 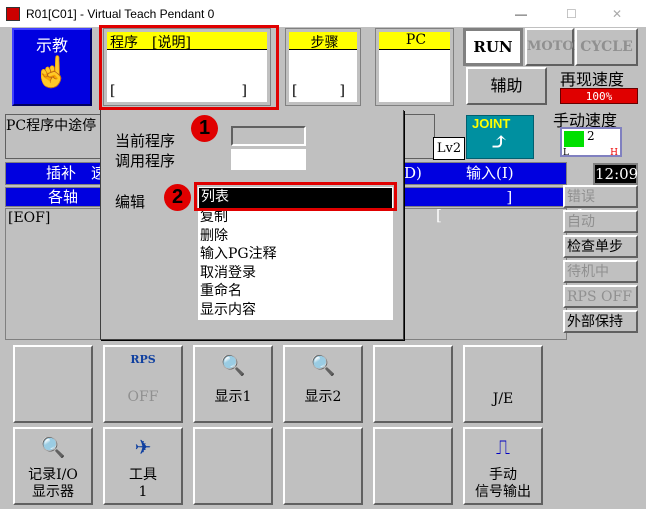 I want to click on status-button: 自动, so click(x=600, y=221).